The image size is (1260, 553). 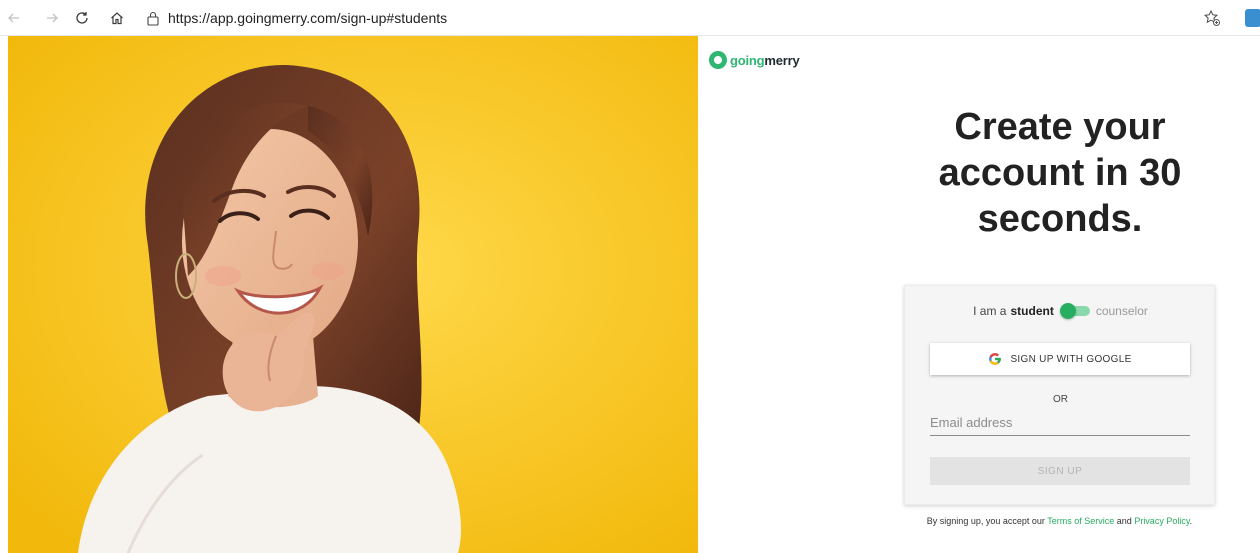 I want to click on refresh-button, so click(x=82, y=18).